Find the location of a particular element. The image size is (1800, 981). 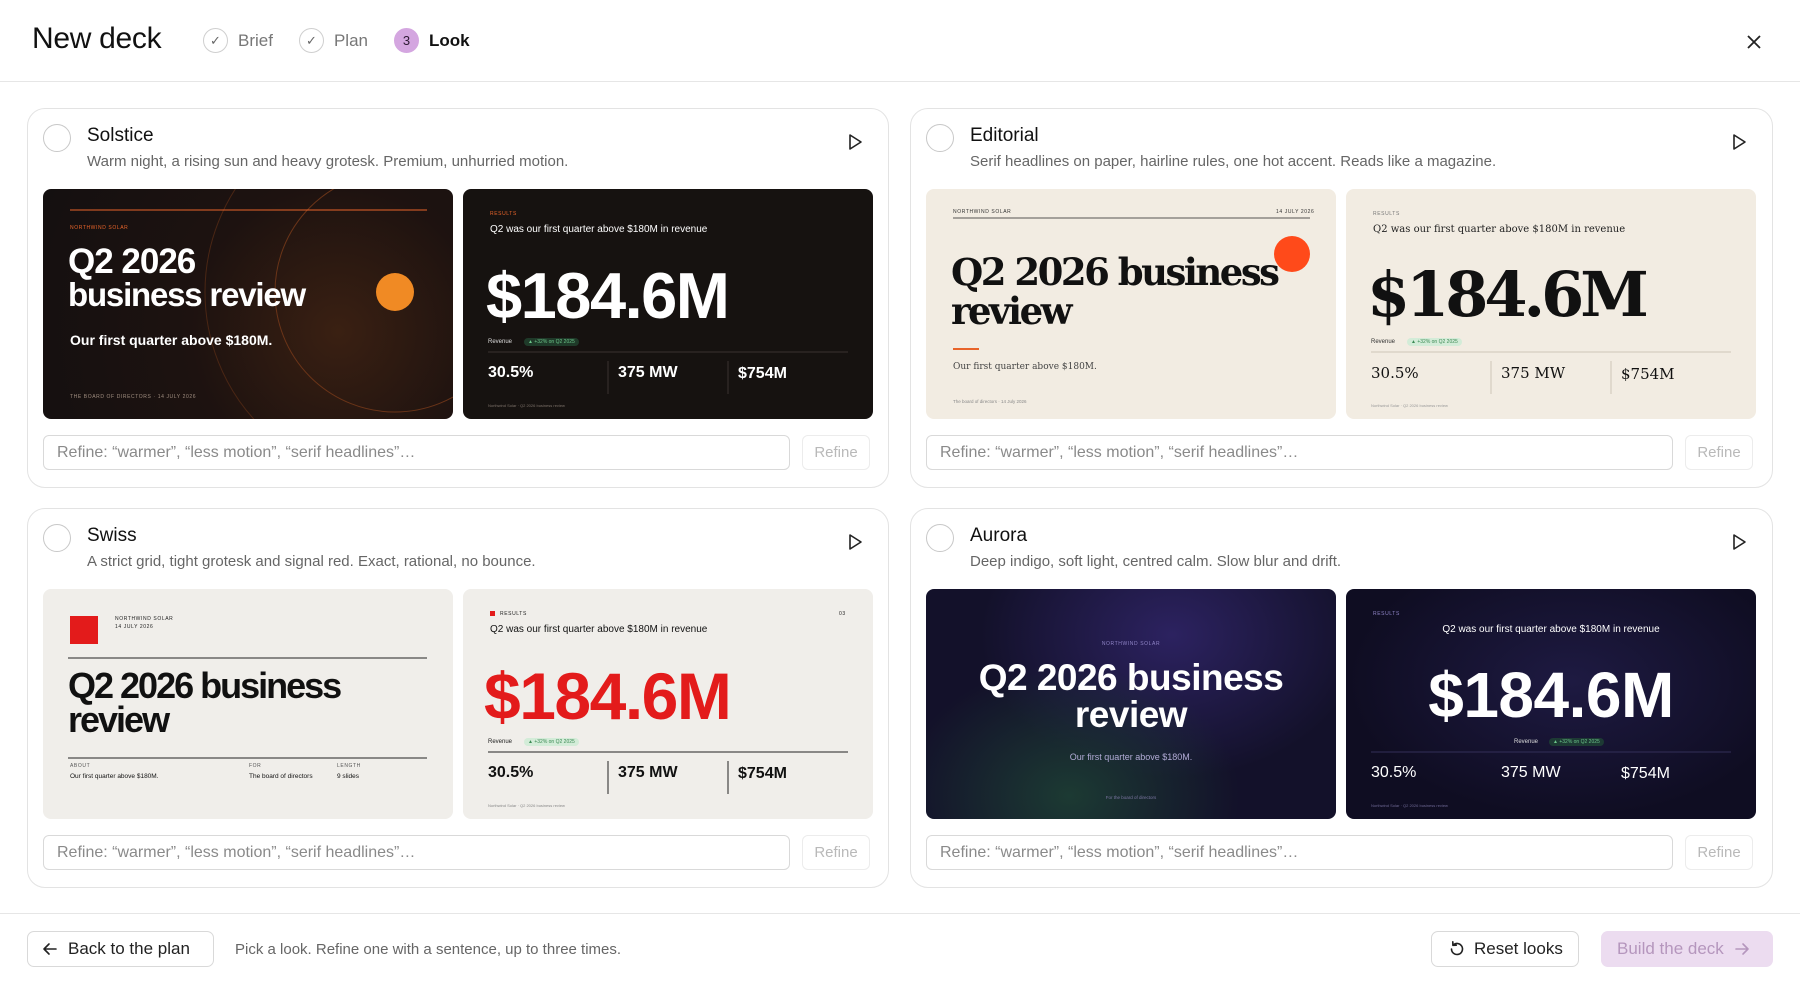

look-name: Solstice is located at coordinates (120, 135).